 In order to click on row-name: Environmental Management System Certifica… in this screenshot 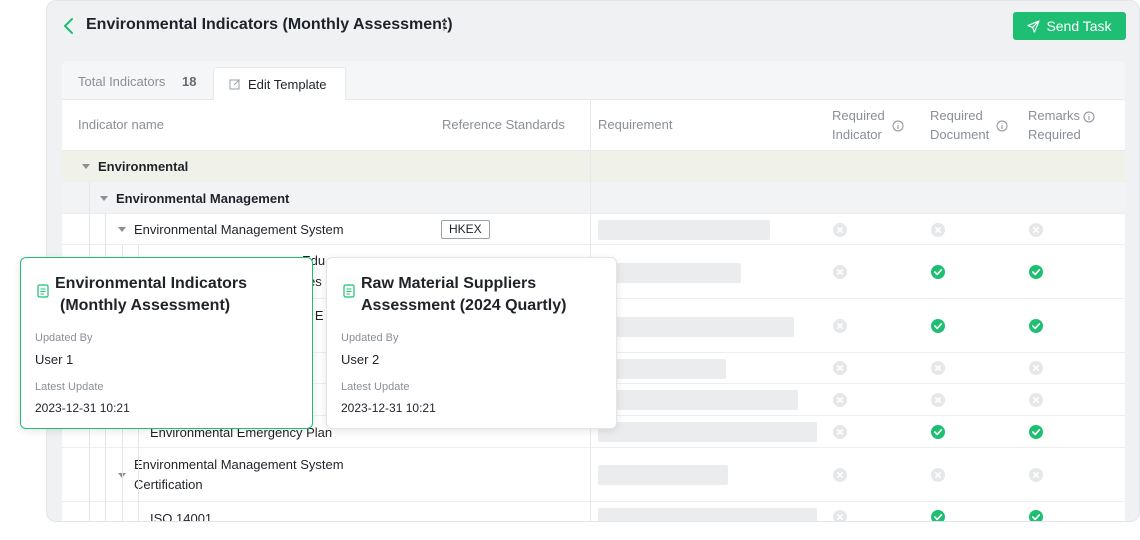, I will do `click(239, 475)`.